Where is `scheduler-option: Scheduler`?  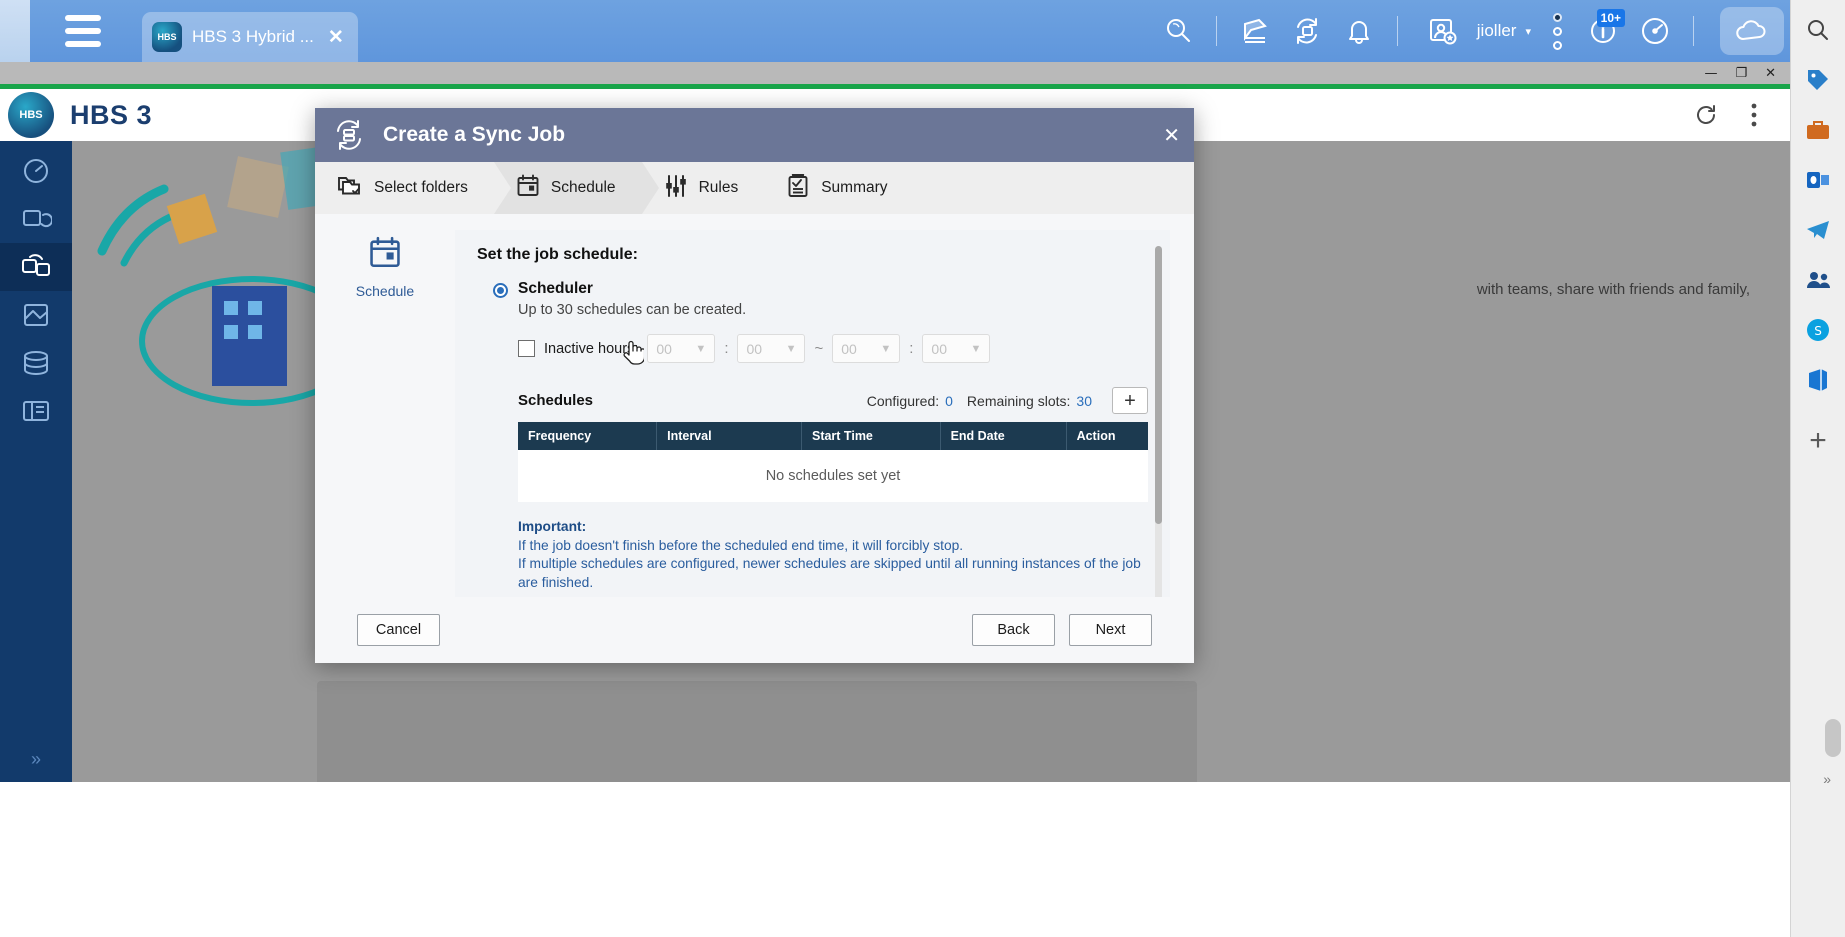 scheduler-option: Scheduler is located at coordinates (820, 289).